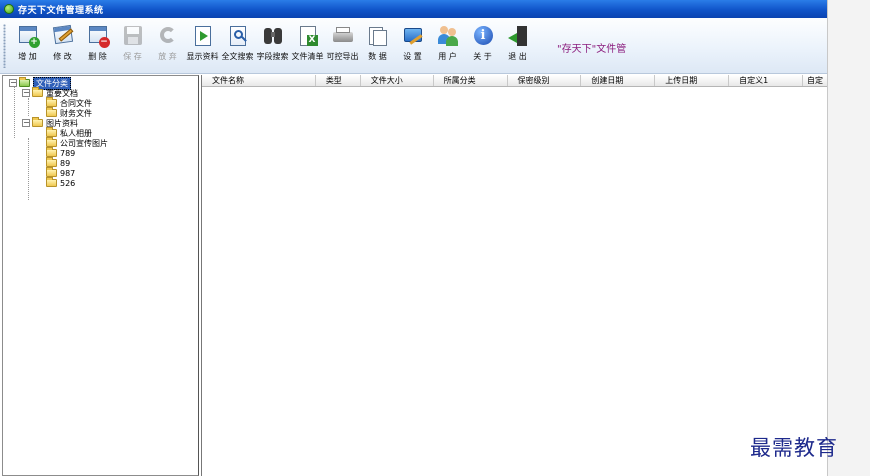 This screenshot has width=870, height=476. Describe the element at coordinates (618, 80) in the screenshot. I see `column-header-created-date: 创建日期` at that location.